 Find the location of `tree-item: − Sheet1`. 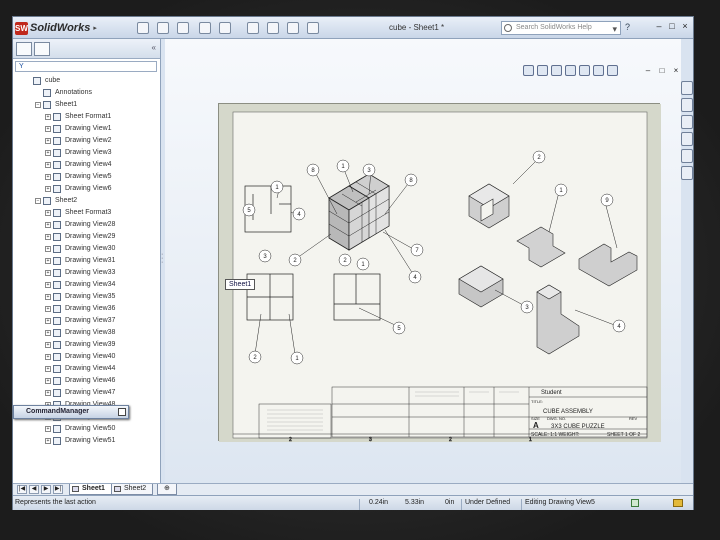

tree-item: − Sheet1 is located at coordinates (86, 105).